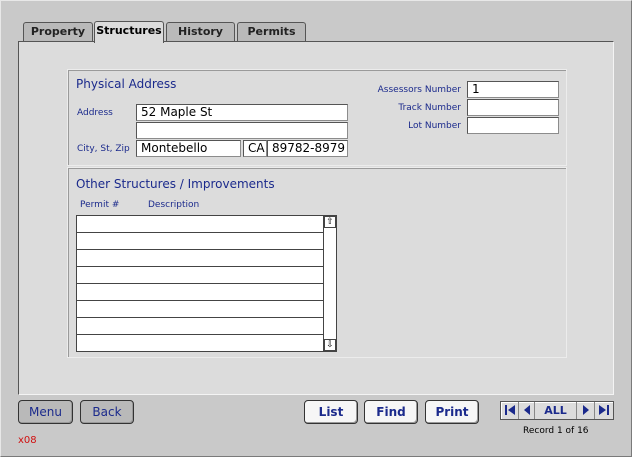  Describe the element at coordinates (513, 89) in the screenshot. I see `assessors-number-field: 1` at that location.